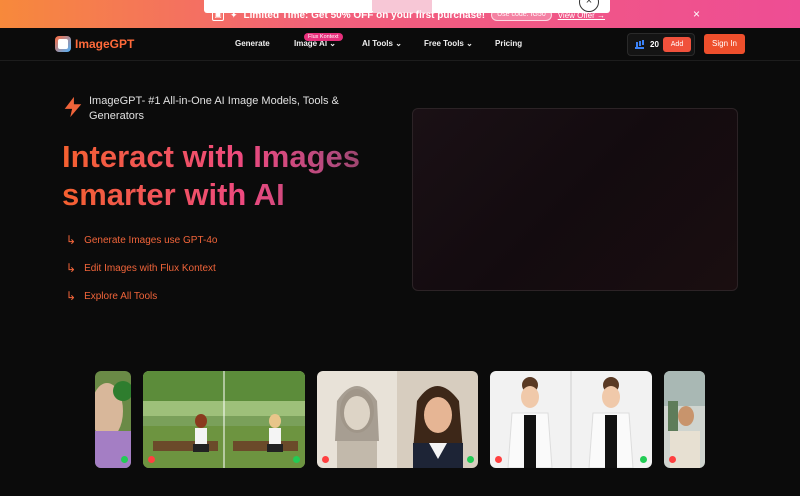  What do you see at coordinates (151, 240) in the screenshot?
I see `feature-label: Generate Images use GPT-4o` at bounding box center [151, 240].